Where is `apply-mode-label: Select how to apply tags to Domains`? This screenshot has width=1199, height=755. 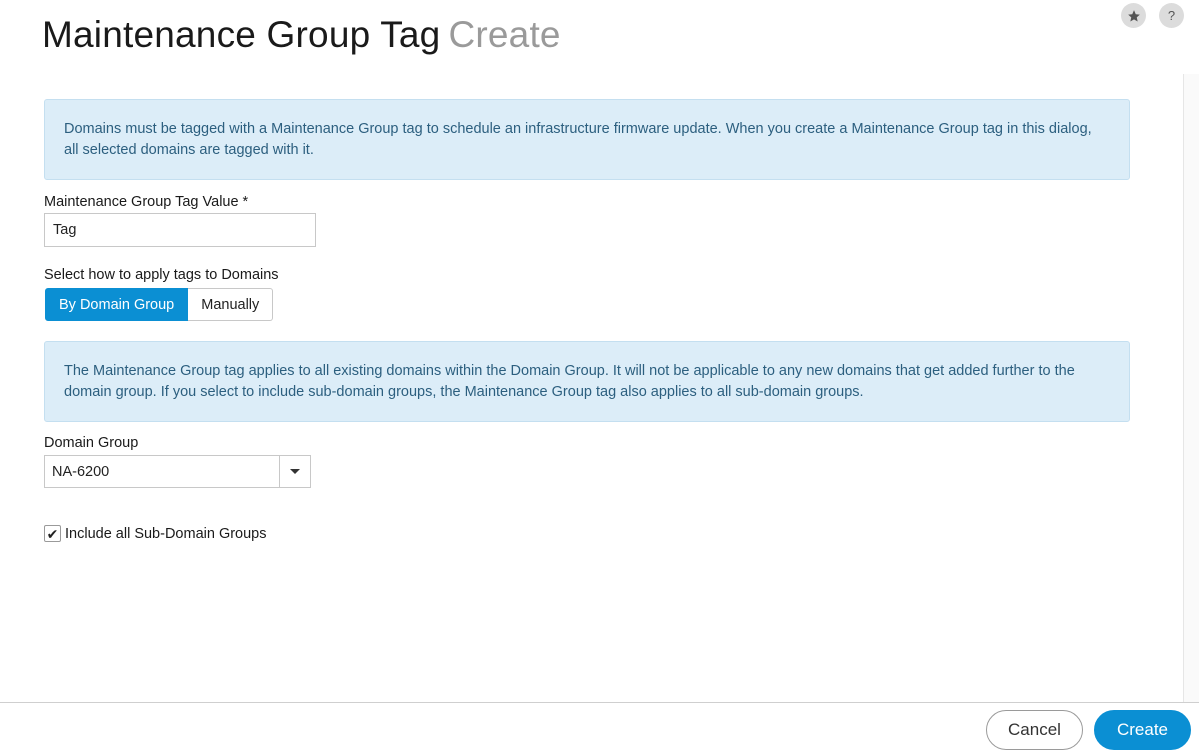
apply-mode-label: Select how to apply tags to Domains is located at coordinates (161, 275).